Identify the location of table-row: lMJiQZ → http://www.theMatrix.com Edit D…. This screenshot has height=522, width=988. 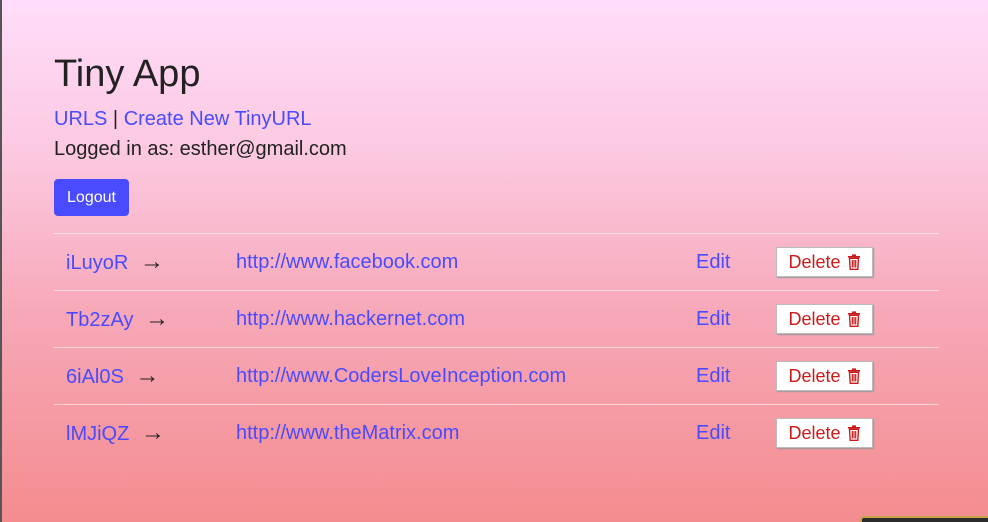
(496, 433).